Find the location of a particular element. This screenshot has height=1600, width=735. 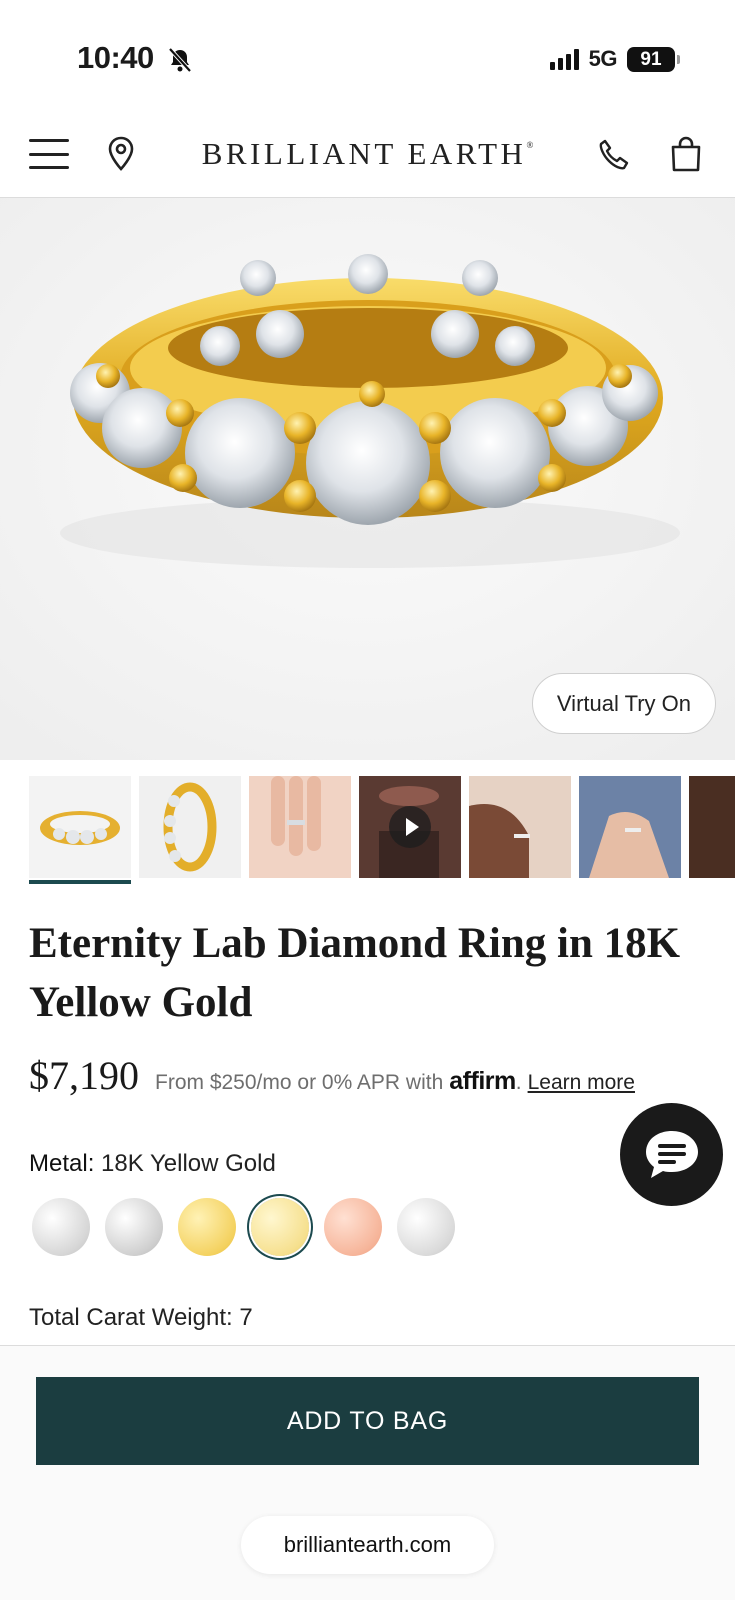

thumbnail-strip is located at coordinates (382, 831).